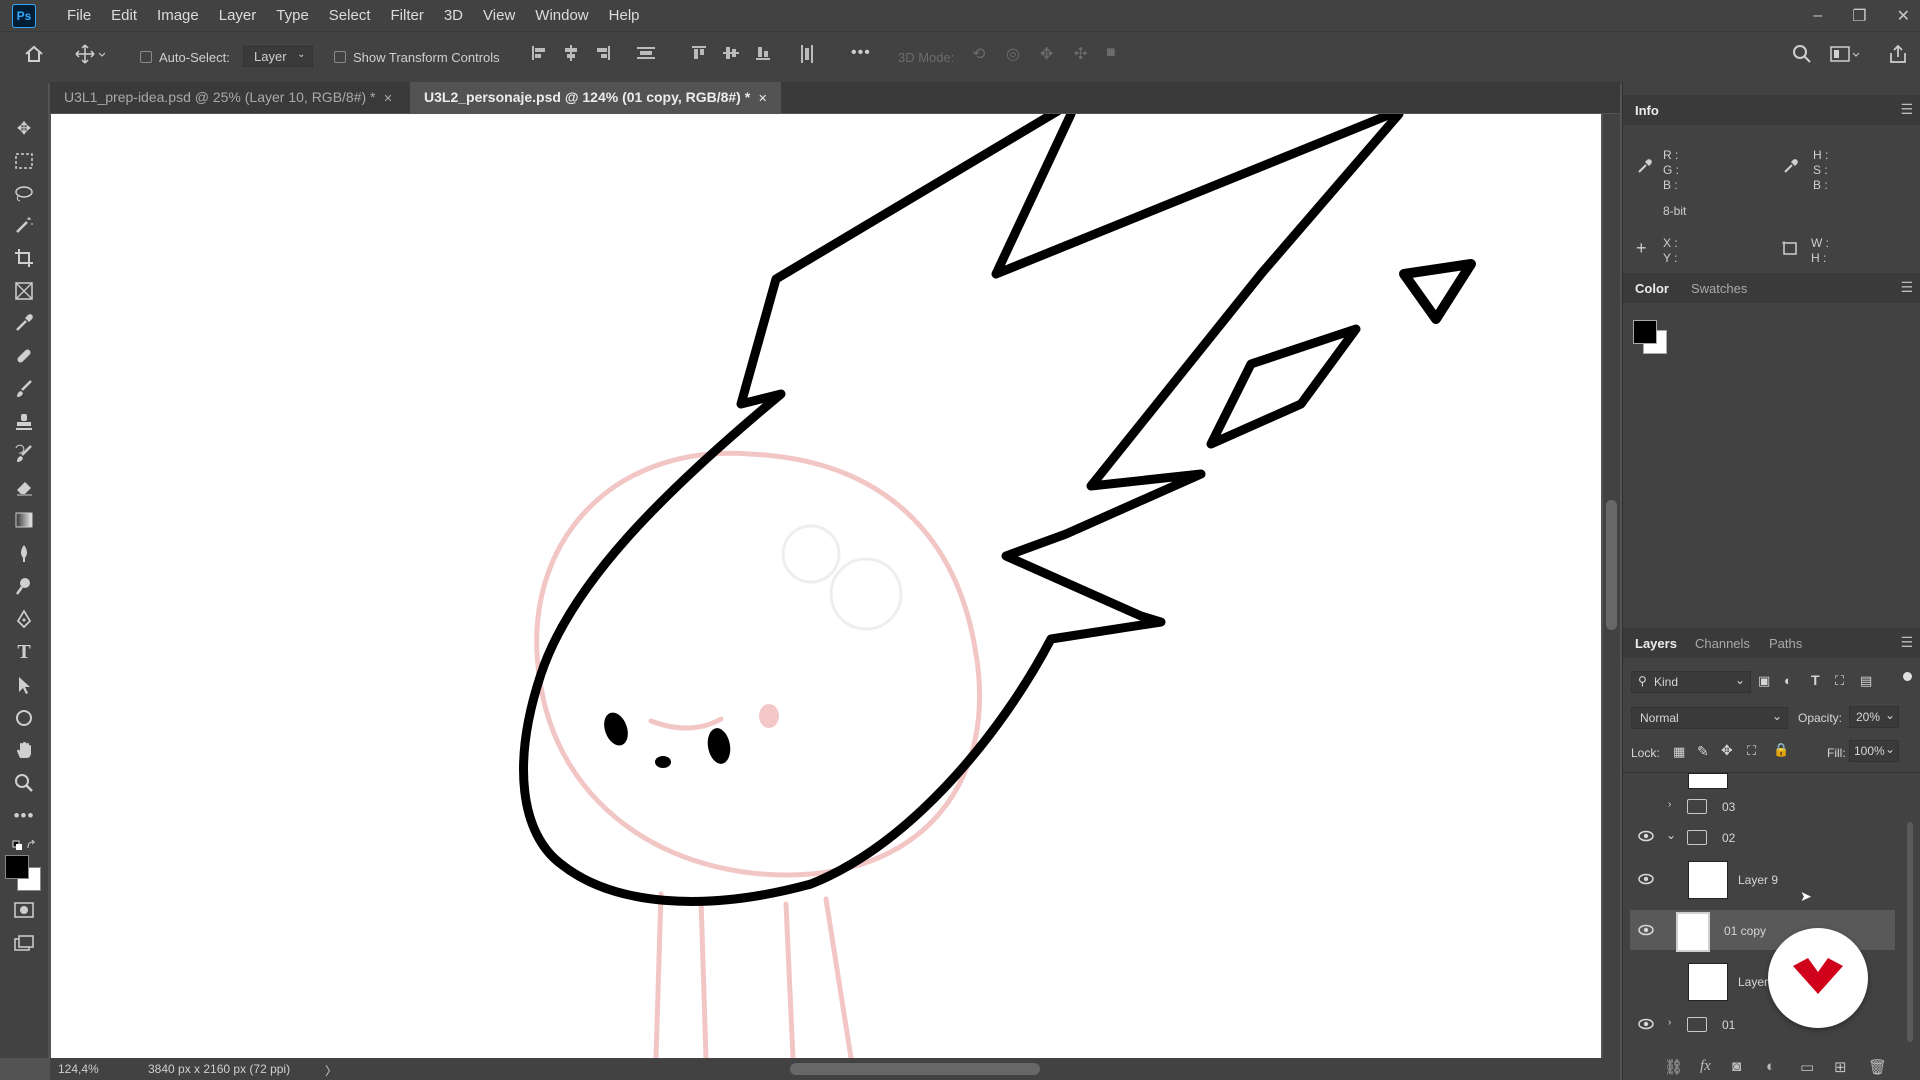 The width and height of the screenshot is (1920, 1080). What do you see at coordinates (1807, 1067) in the screenshot?
I see `new-group-icon: ▭` at bounding box center [1807, 1067].